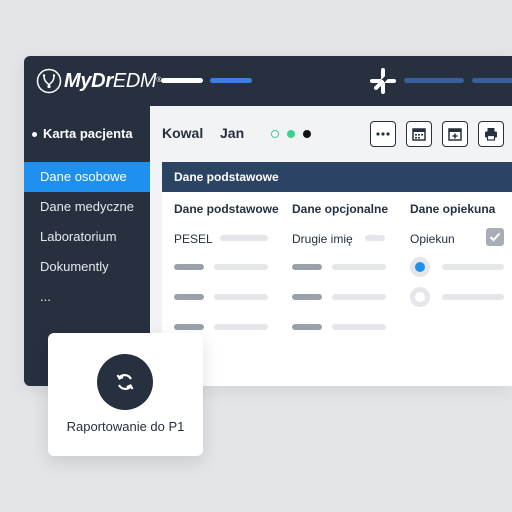 The image size is (512, 512). I want to click on patient-first-name: Jan, so click(232, 133).